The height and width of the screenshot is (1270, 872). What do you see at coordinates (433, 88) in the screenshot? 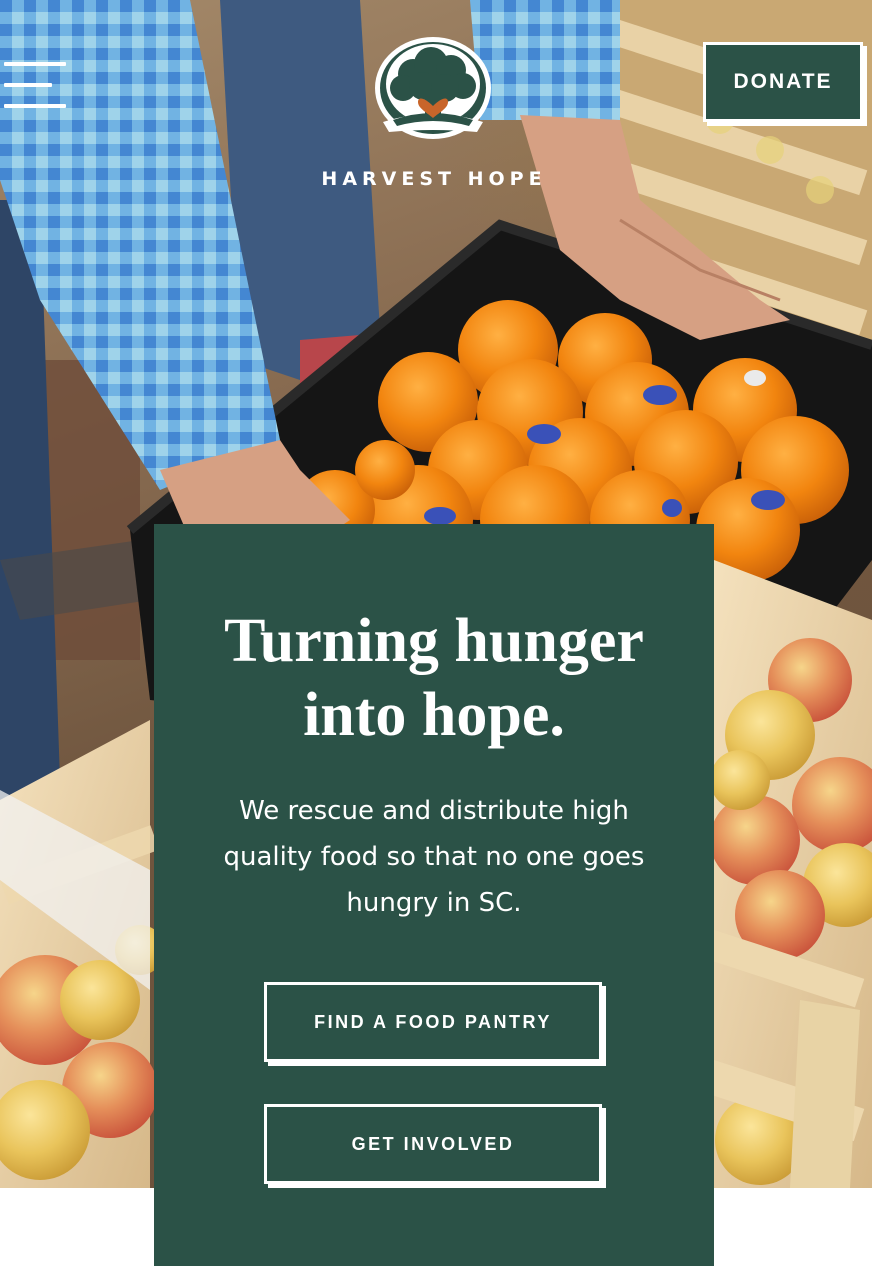
I see `tree-heart-logo-icon` at bounding box center [433, 88].